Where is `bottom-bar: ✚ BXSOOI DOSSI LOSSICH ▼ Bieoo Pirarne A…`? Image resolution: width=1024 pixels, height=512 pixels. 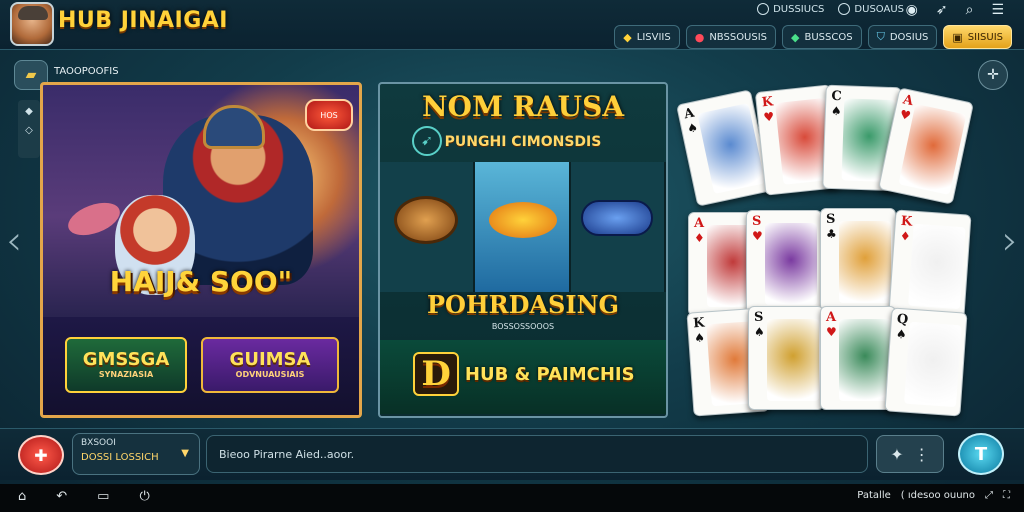 bottom-bar: ✚ BXSOOI DOSSI LOSSICH ▼ Bieoo Pirarne A… is located at coordinates (512, 454).